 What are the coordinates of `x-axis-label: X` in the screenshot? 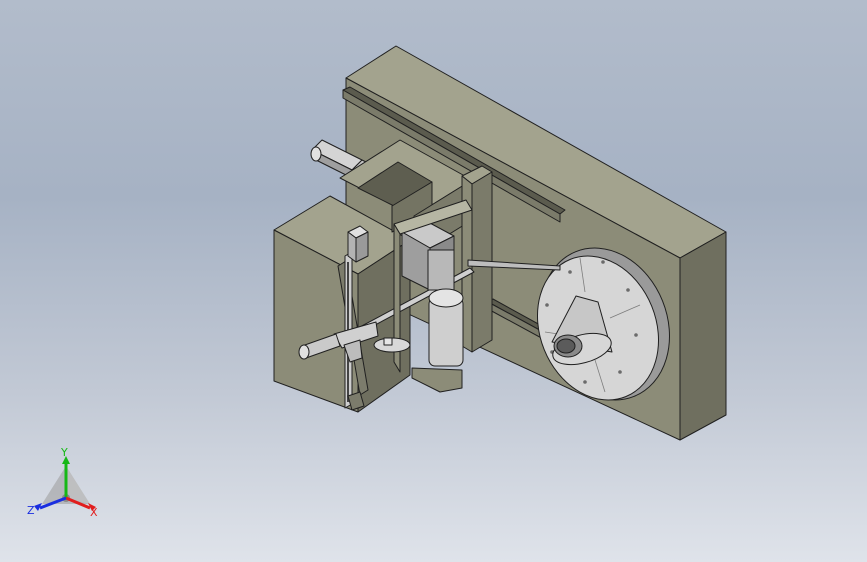 It's located at (94, 512).